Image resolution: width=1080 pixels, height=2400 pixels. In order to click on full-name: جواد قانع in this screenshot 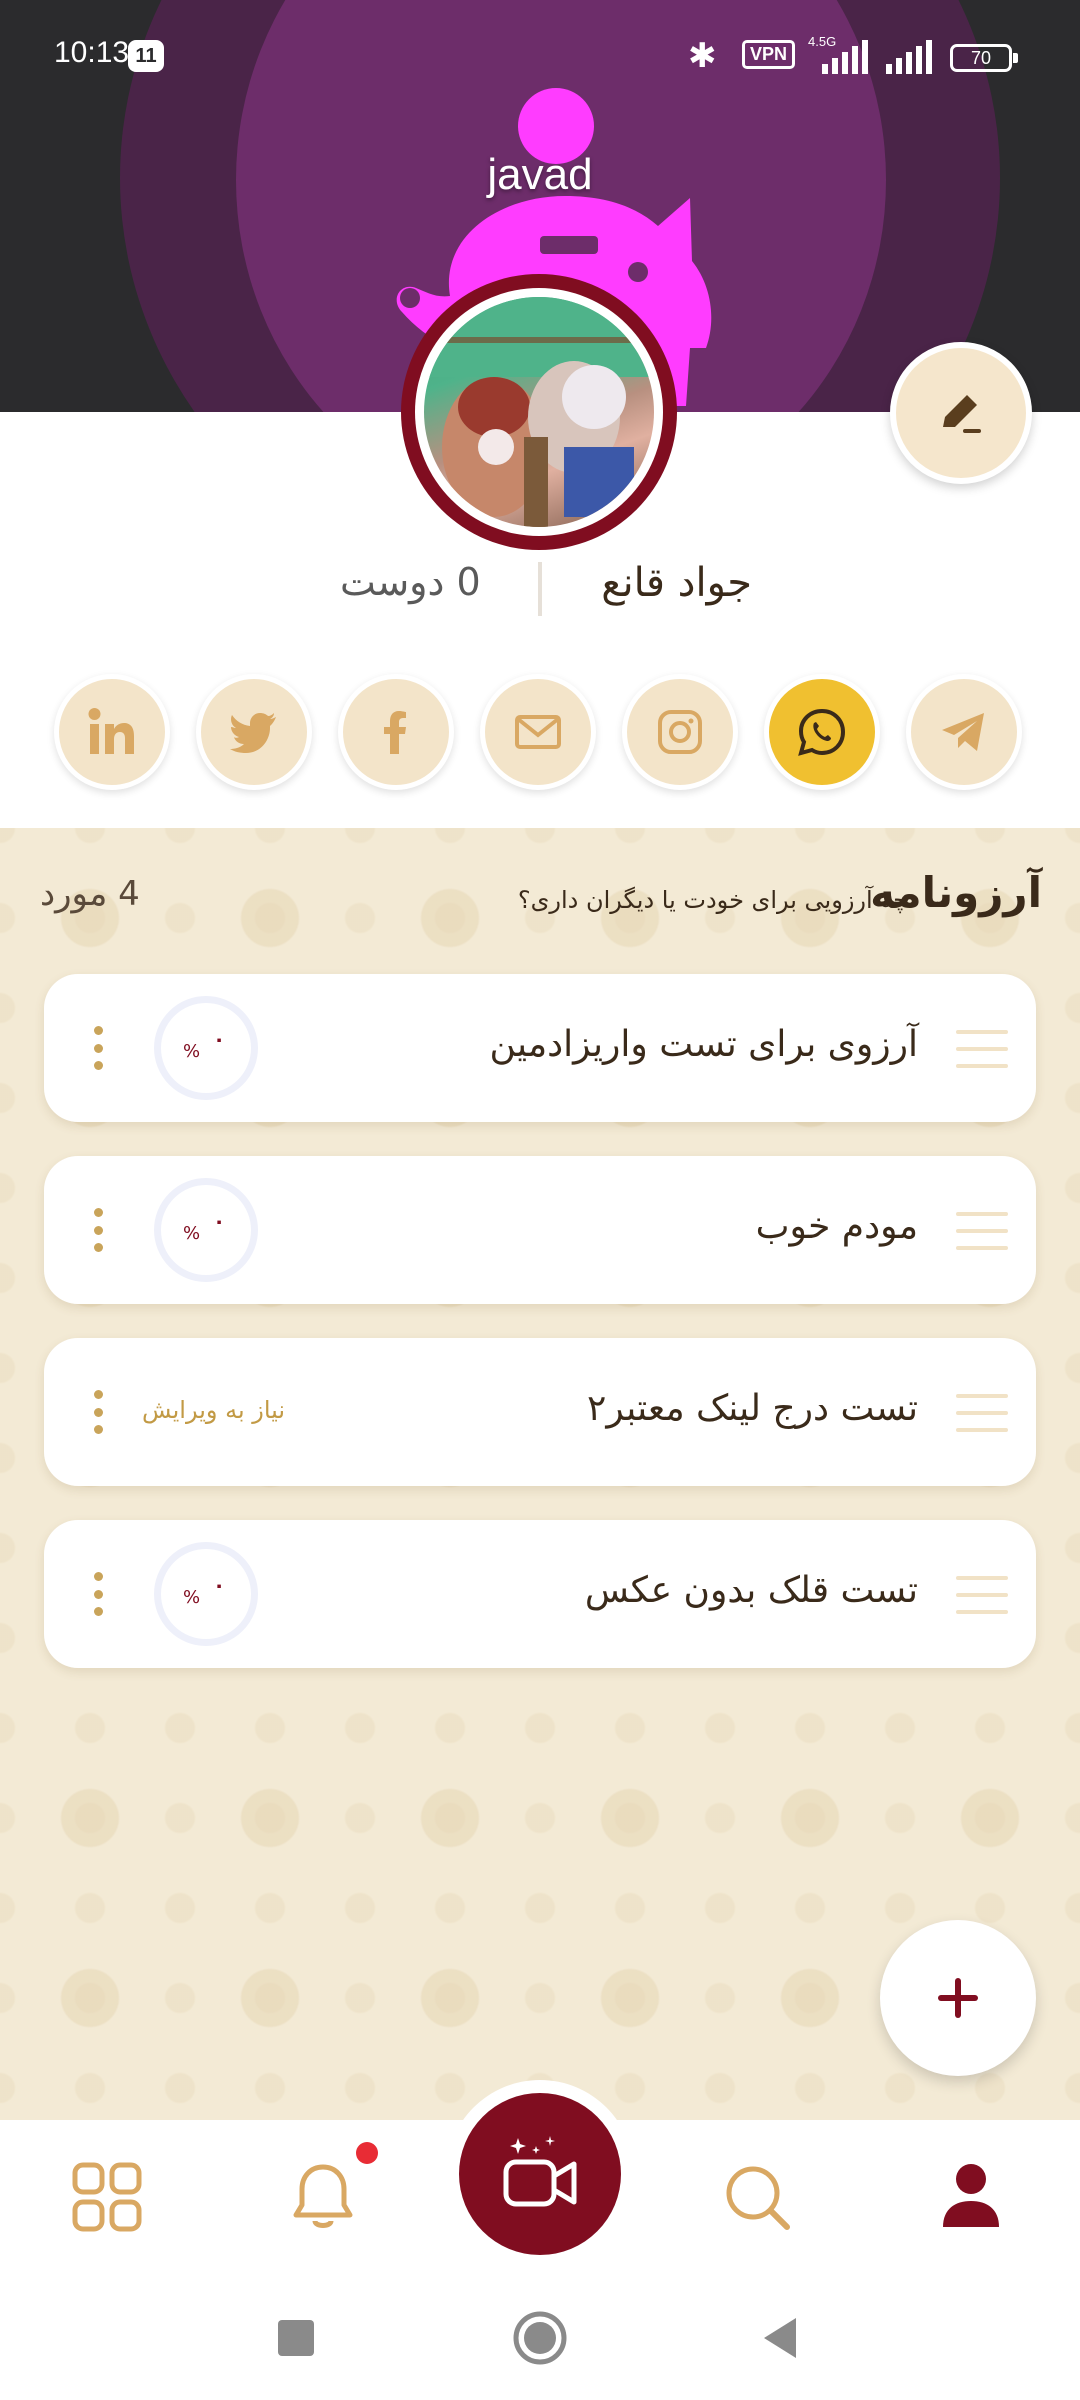, I will do `click(676, 583)`.